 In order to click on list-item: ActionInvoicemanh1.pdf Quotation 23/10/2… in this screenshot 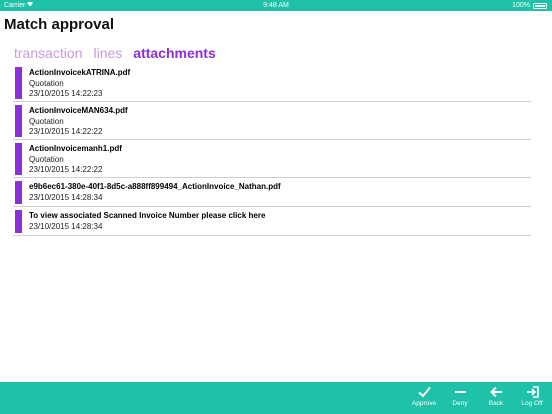, I will do `click(272, 159)`.